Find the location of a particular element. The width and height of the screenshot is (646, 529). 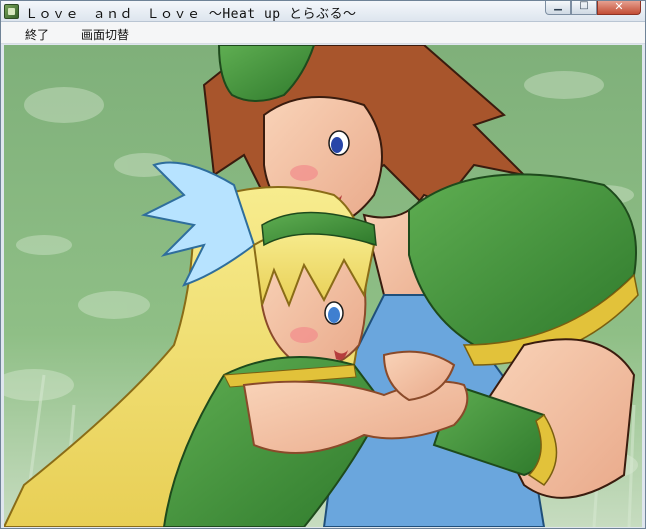

minimize-icon: ▁ is located at coordinates (558, 5).